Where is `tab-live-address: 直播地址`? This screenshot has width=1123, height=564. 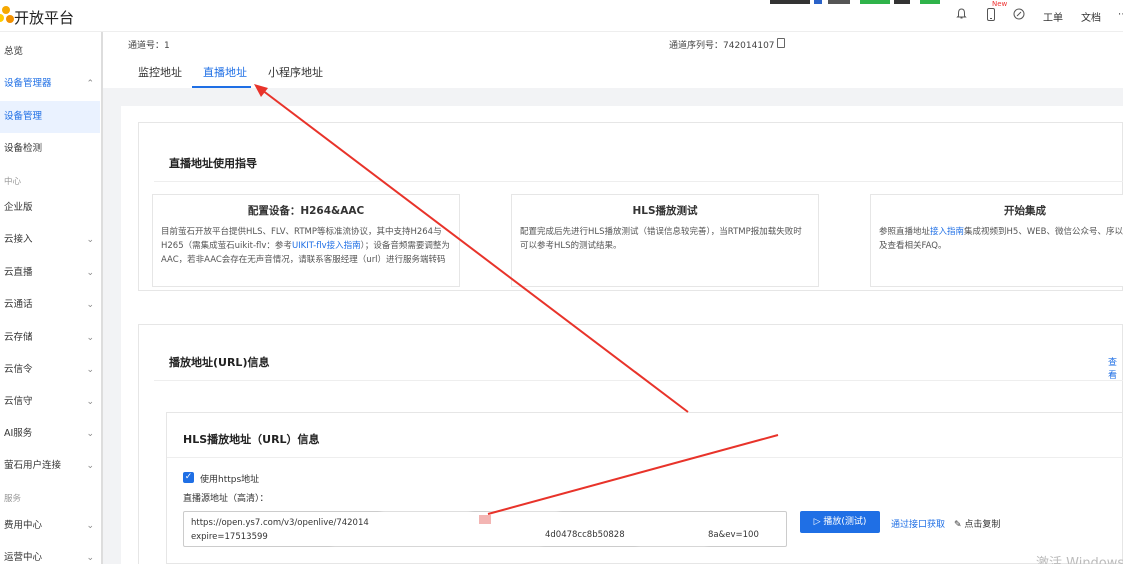
tab-live-address: 直播地址 is located at coordinates (225, 72).